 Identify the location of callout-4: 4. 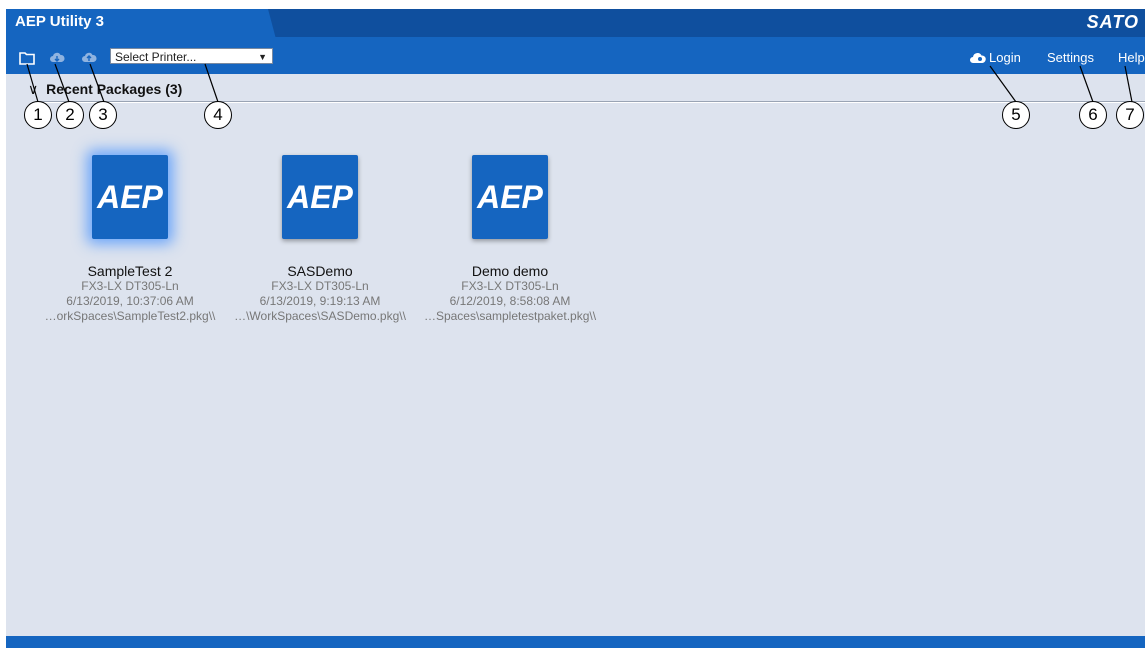
(218, 115).